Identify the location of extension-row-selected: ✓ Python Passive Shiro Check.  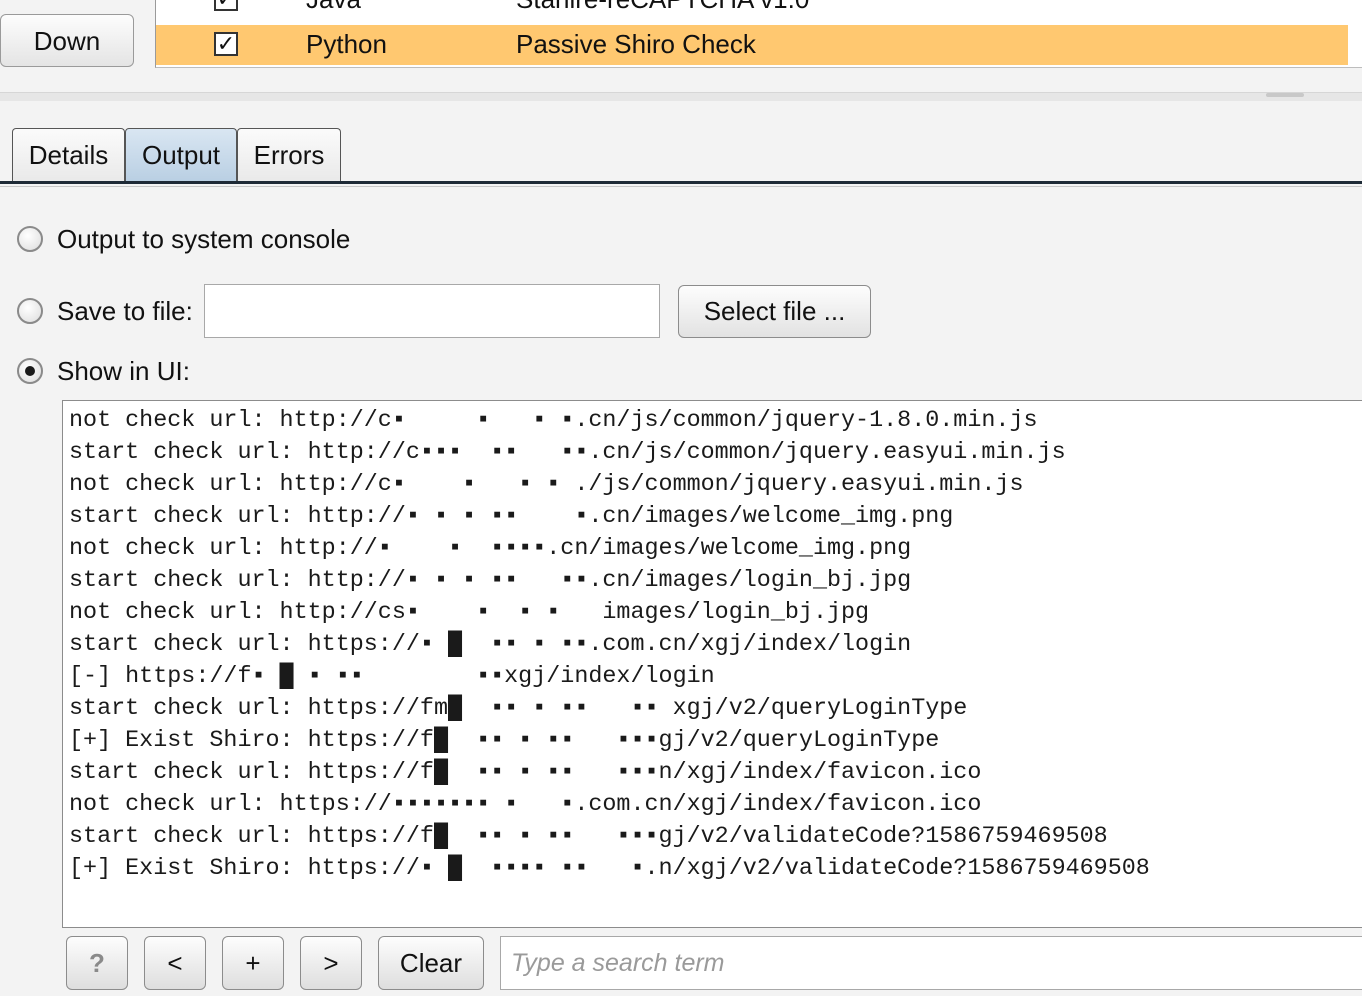
(752, 45).